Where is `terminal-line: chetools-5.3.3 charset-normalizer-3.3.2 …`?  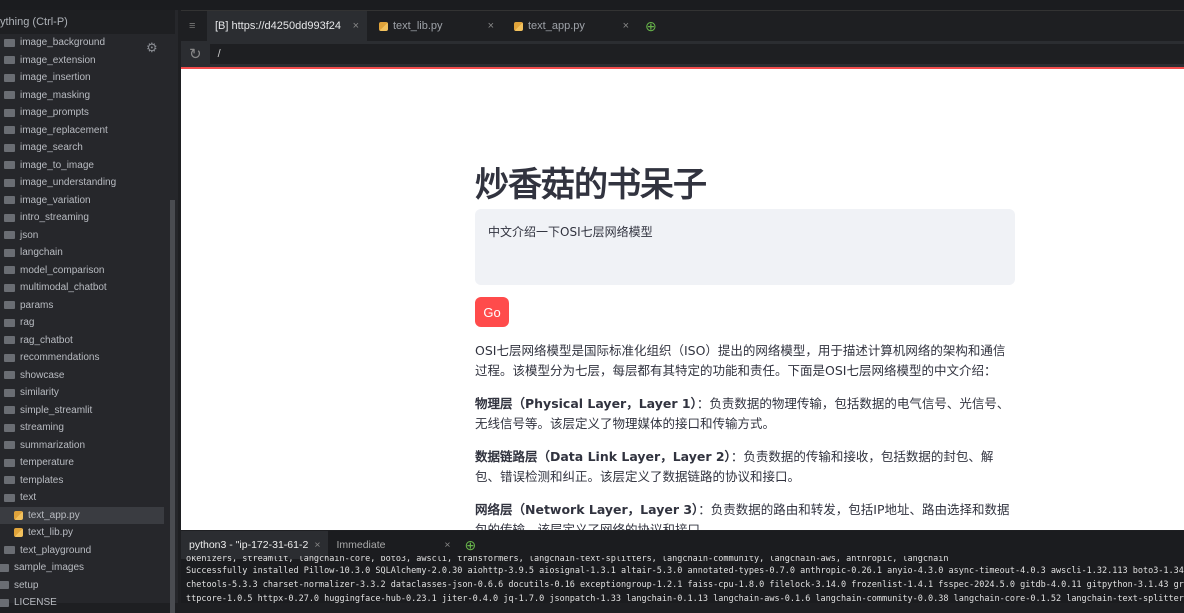 terminal-line: chetools-5.3.3 charset-normalizer-3.3.2 … is located at coordinates (685, 585).